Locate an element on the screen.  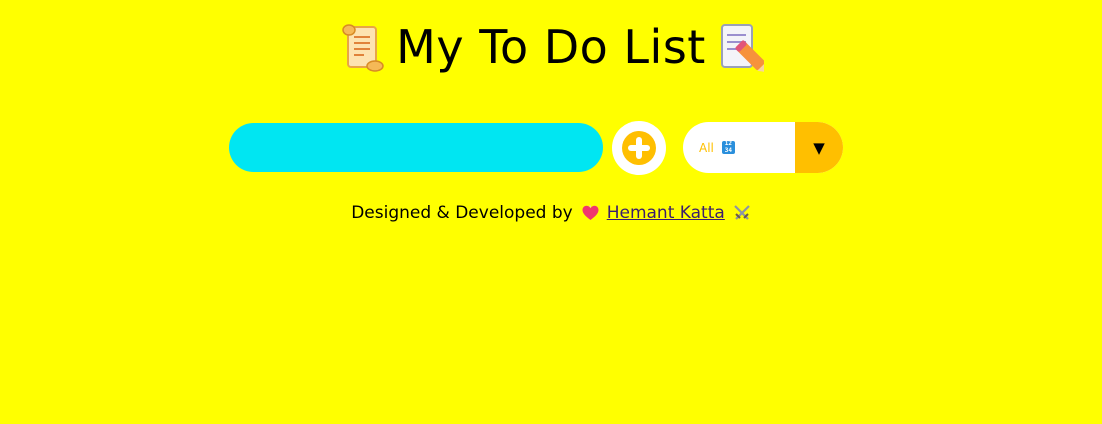
author-name: Hemant Katta is located at coordinates (665, 213).